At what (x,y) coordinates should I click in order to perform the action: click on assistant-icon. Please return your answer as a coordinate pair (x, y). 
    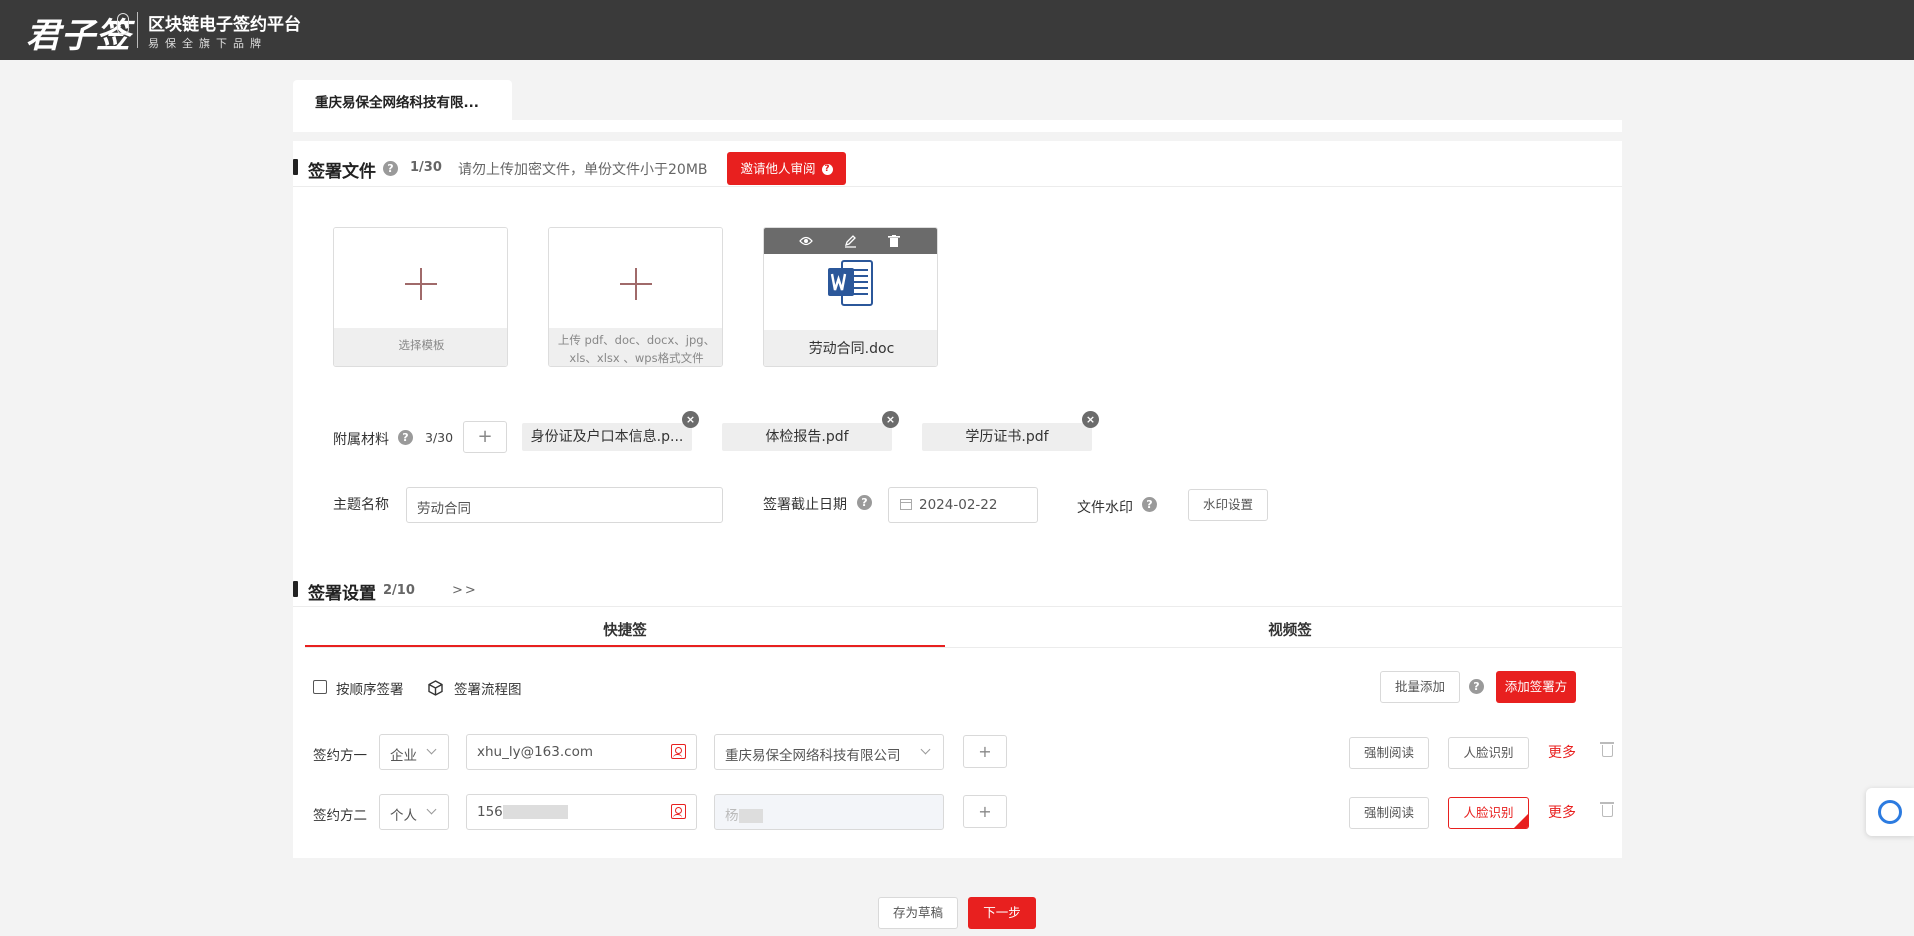
    Looking at the image, I should click on (1890, 812).